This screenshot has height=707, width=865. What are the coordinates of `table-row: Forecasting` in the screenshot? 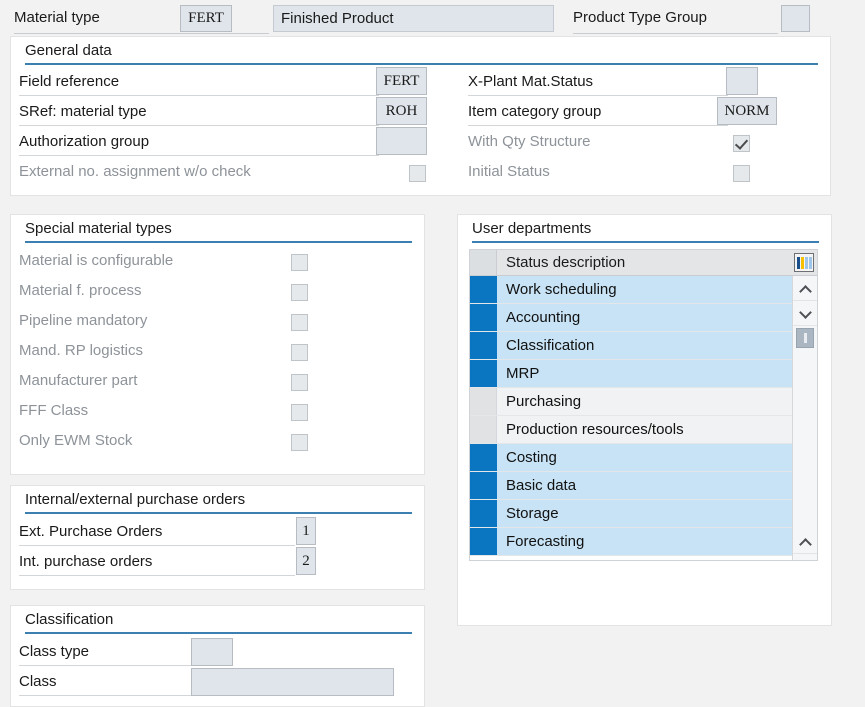 It's located at (643, 542).